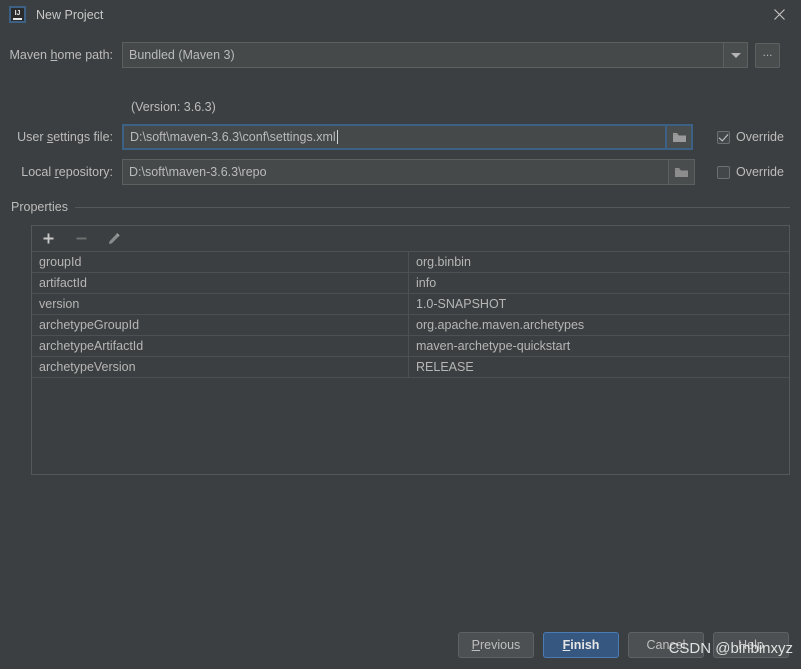 The width and height of the screenshot is (801, 669). Describe the element at coordinates (461, 304) in the screenshot. I see `property-value: 1.0-SNAPSHOT` at that location.